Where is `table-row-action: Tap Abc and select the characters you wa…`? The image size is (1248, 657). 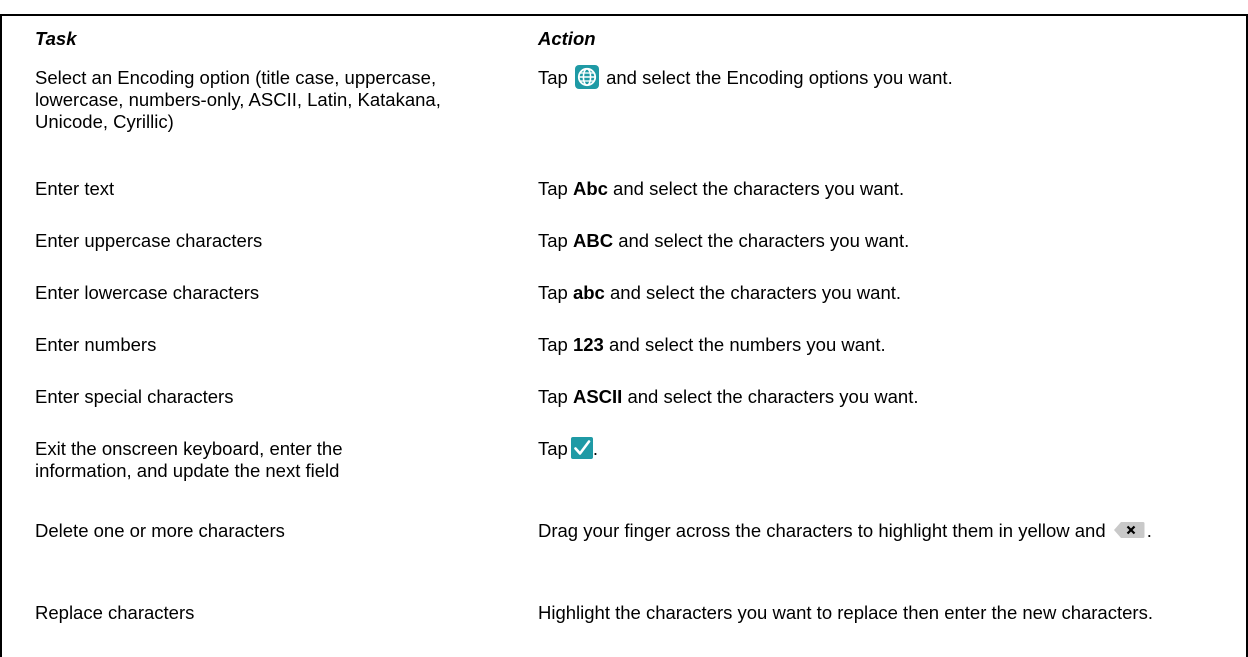
table-row-action: Tap Abc and select the characters you wa… is located at coordinates (883, 189).